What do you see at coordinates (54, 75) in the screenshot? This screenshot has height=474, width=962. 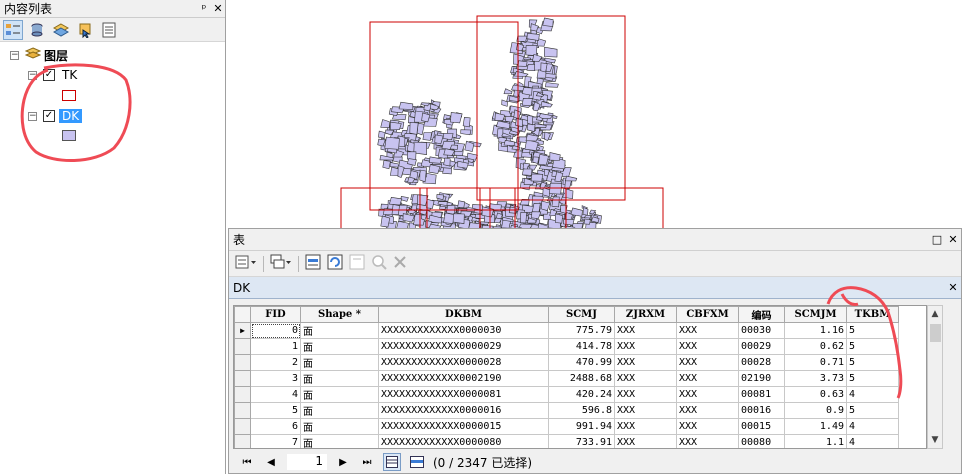 I see `layer-row-tk: − ✓ TK` at bounding box center [54, 75].